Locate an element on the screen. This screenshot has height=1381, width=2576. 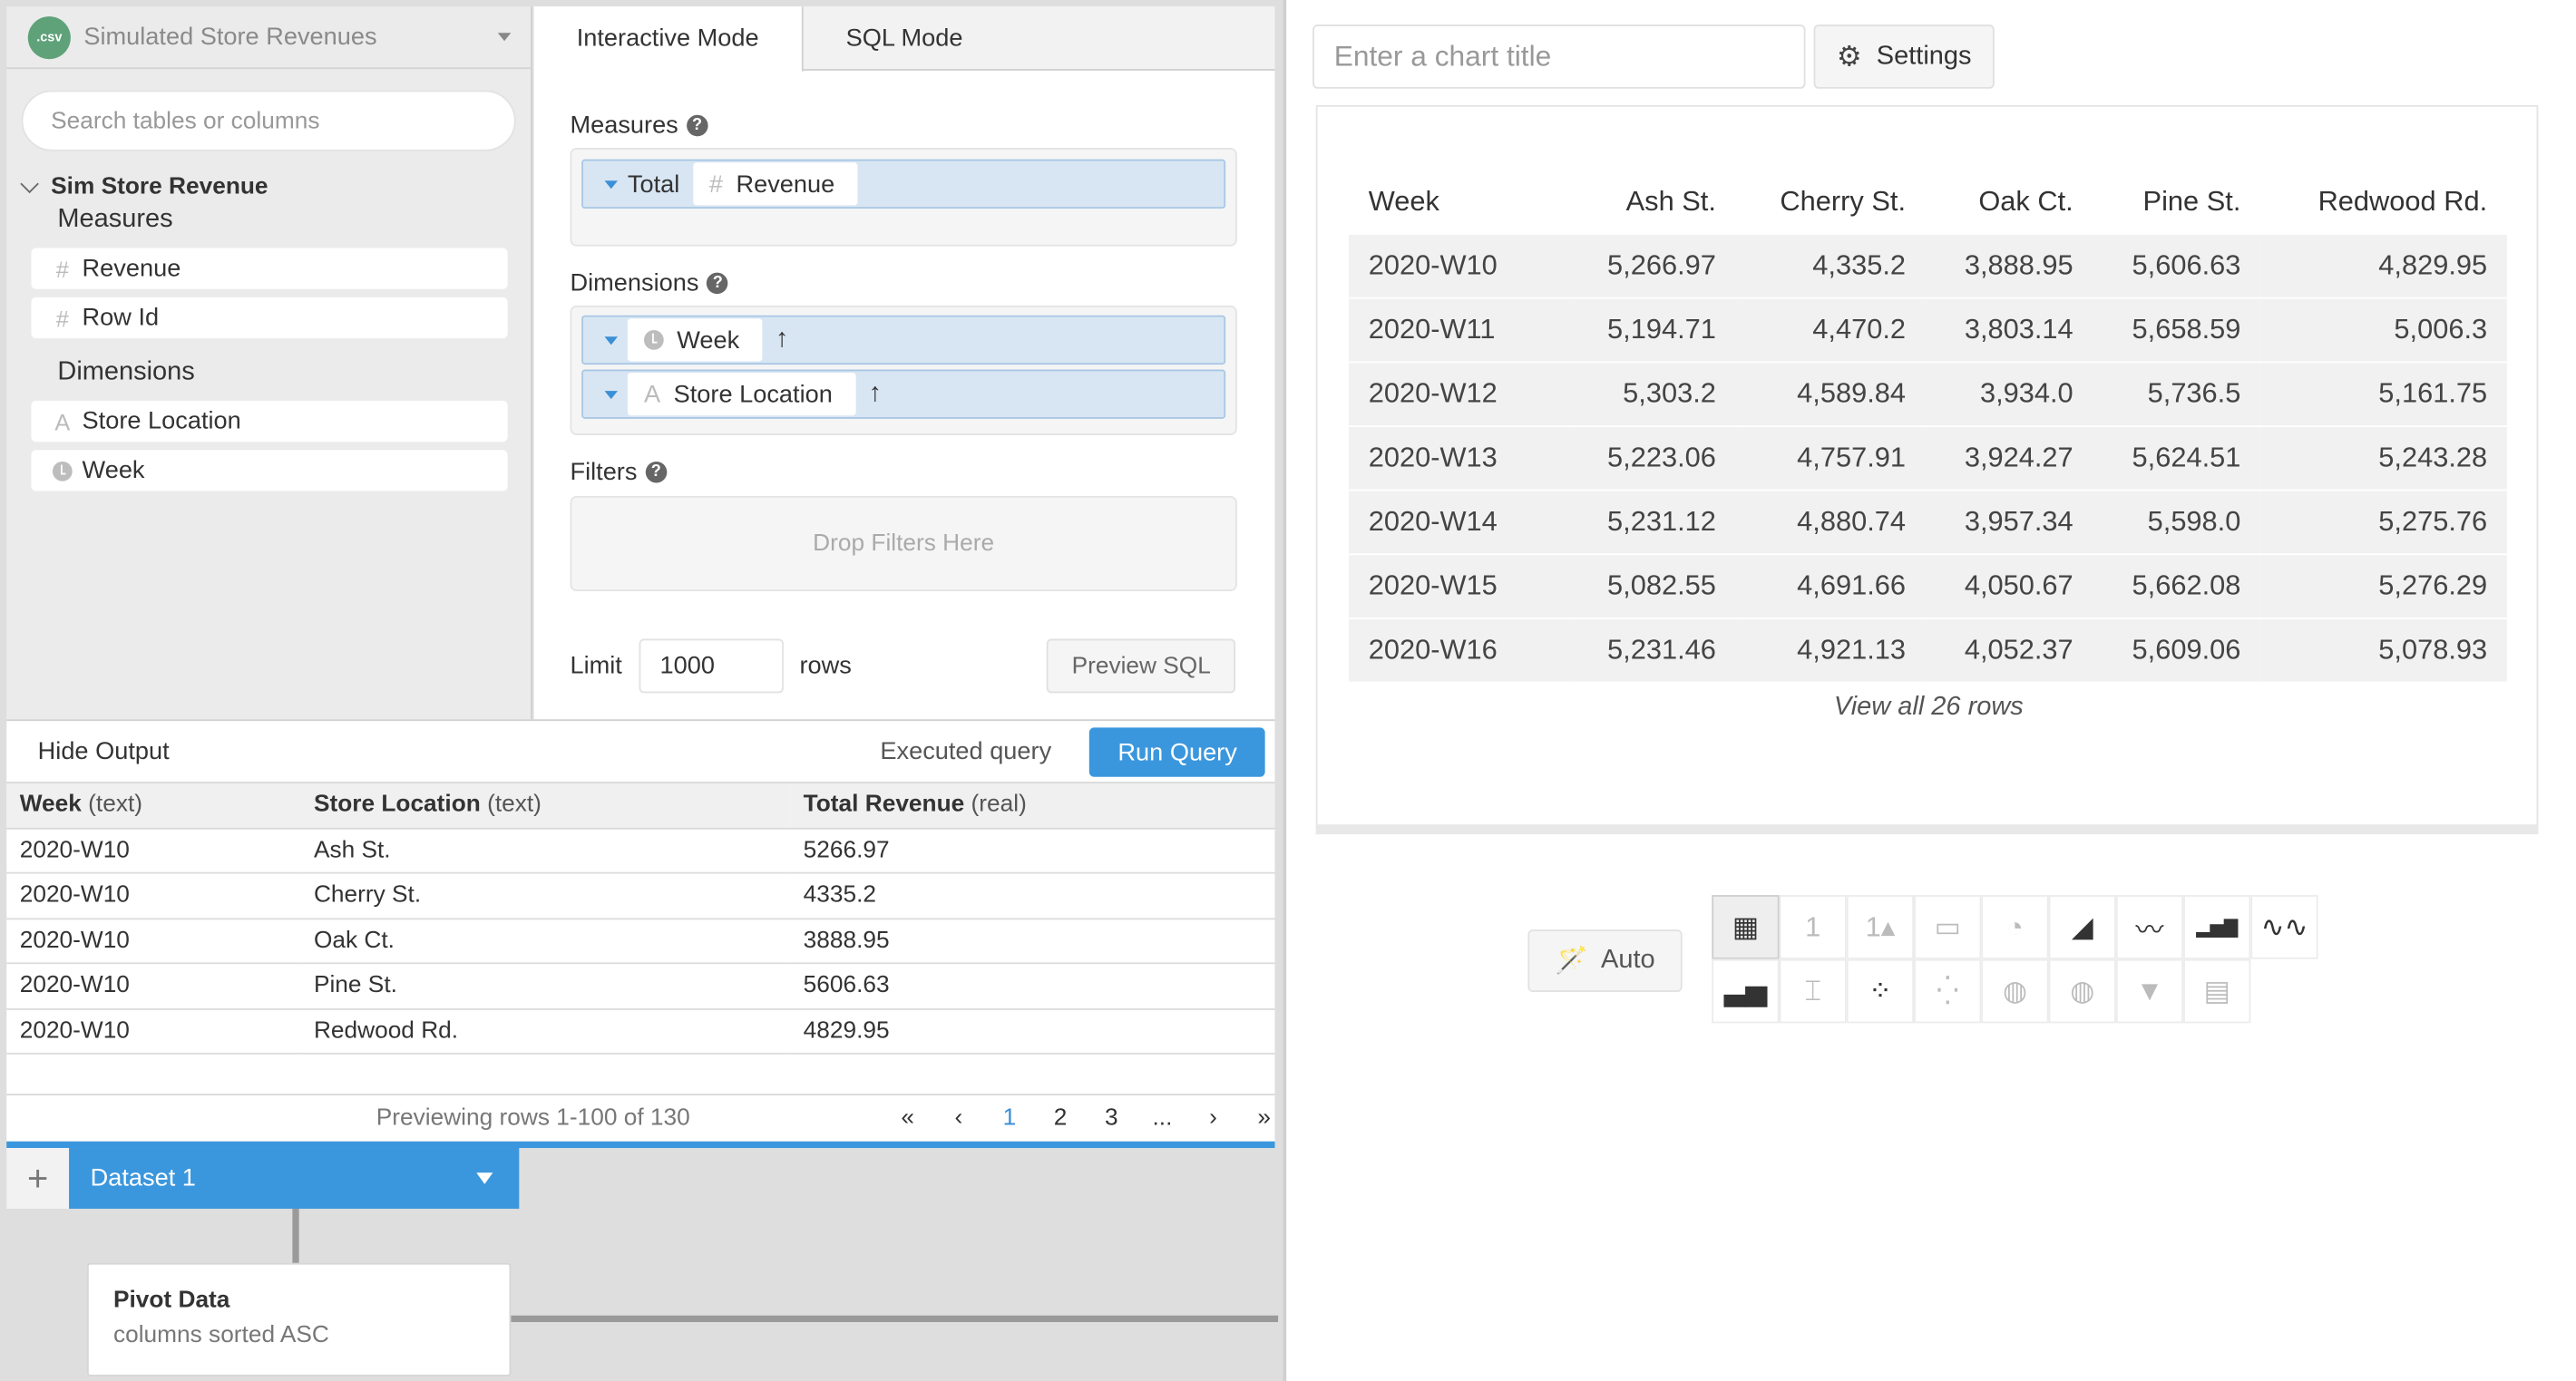
table-cell: Ash St. is located at coordinates (545, 850).